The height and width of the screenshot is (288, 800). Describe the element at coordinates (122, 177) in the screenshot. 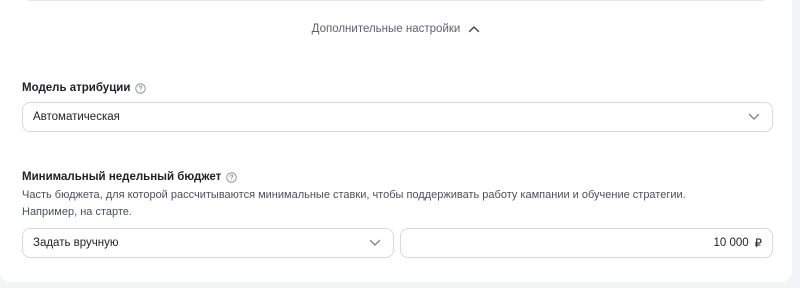

I see `min-weekly-budget-label-text: Минимальный недельный бюджет` at that location.